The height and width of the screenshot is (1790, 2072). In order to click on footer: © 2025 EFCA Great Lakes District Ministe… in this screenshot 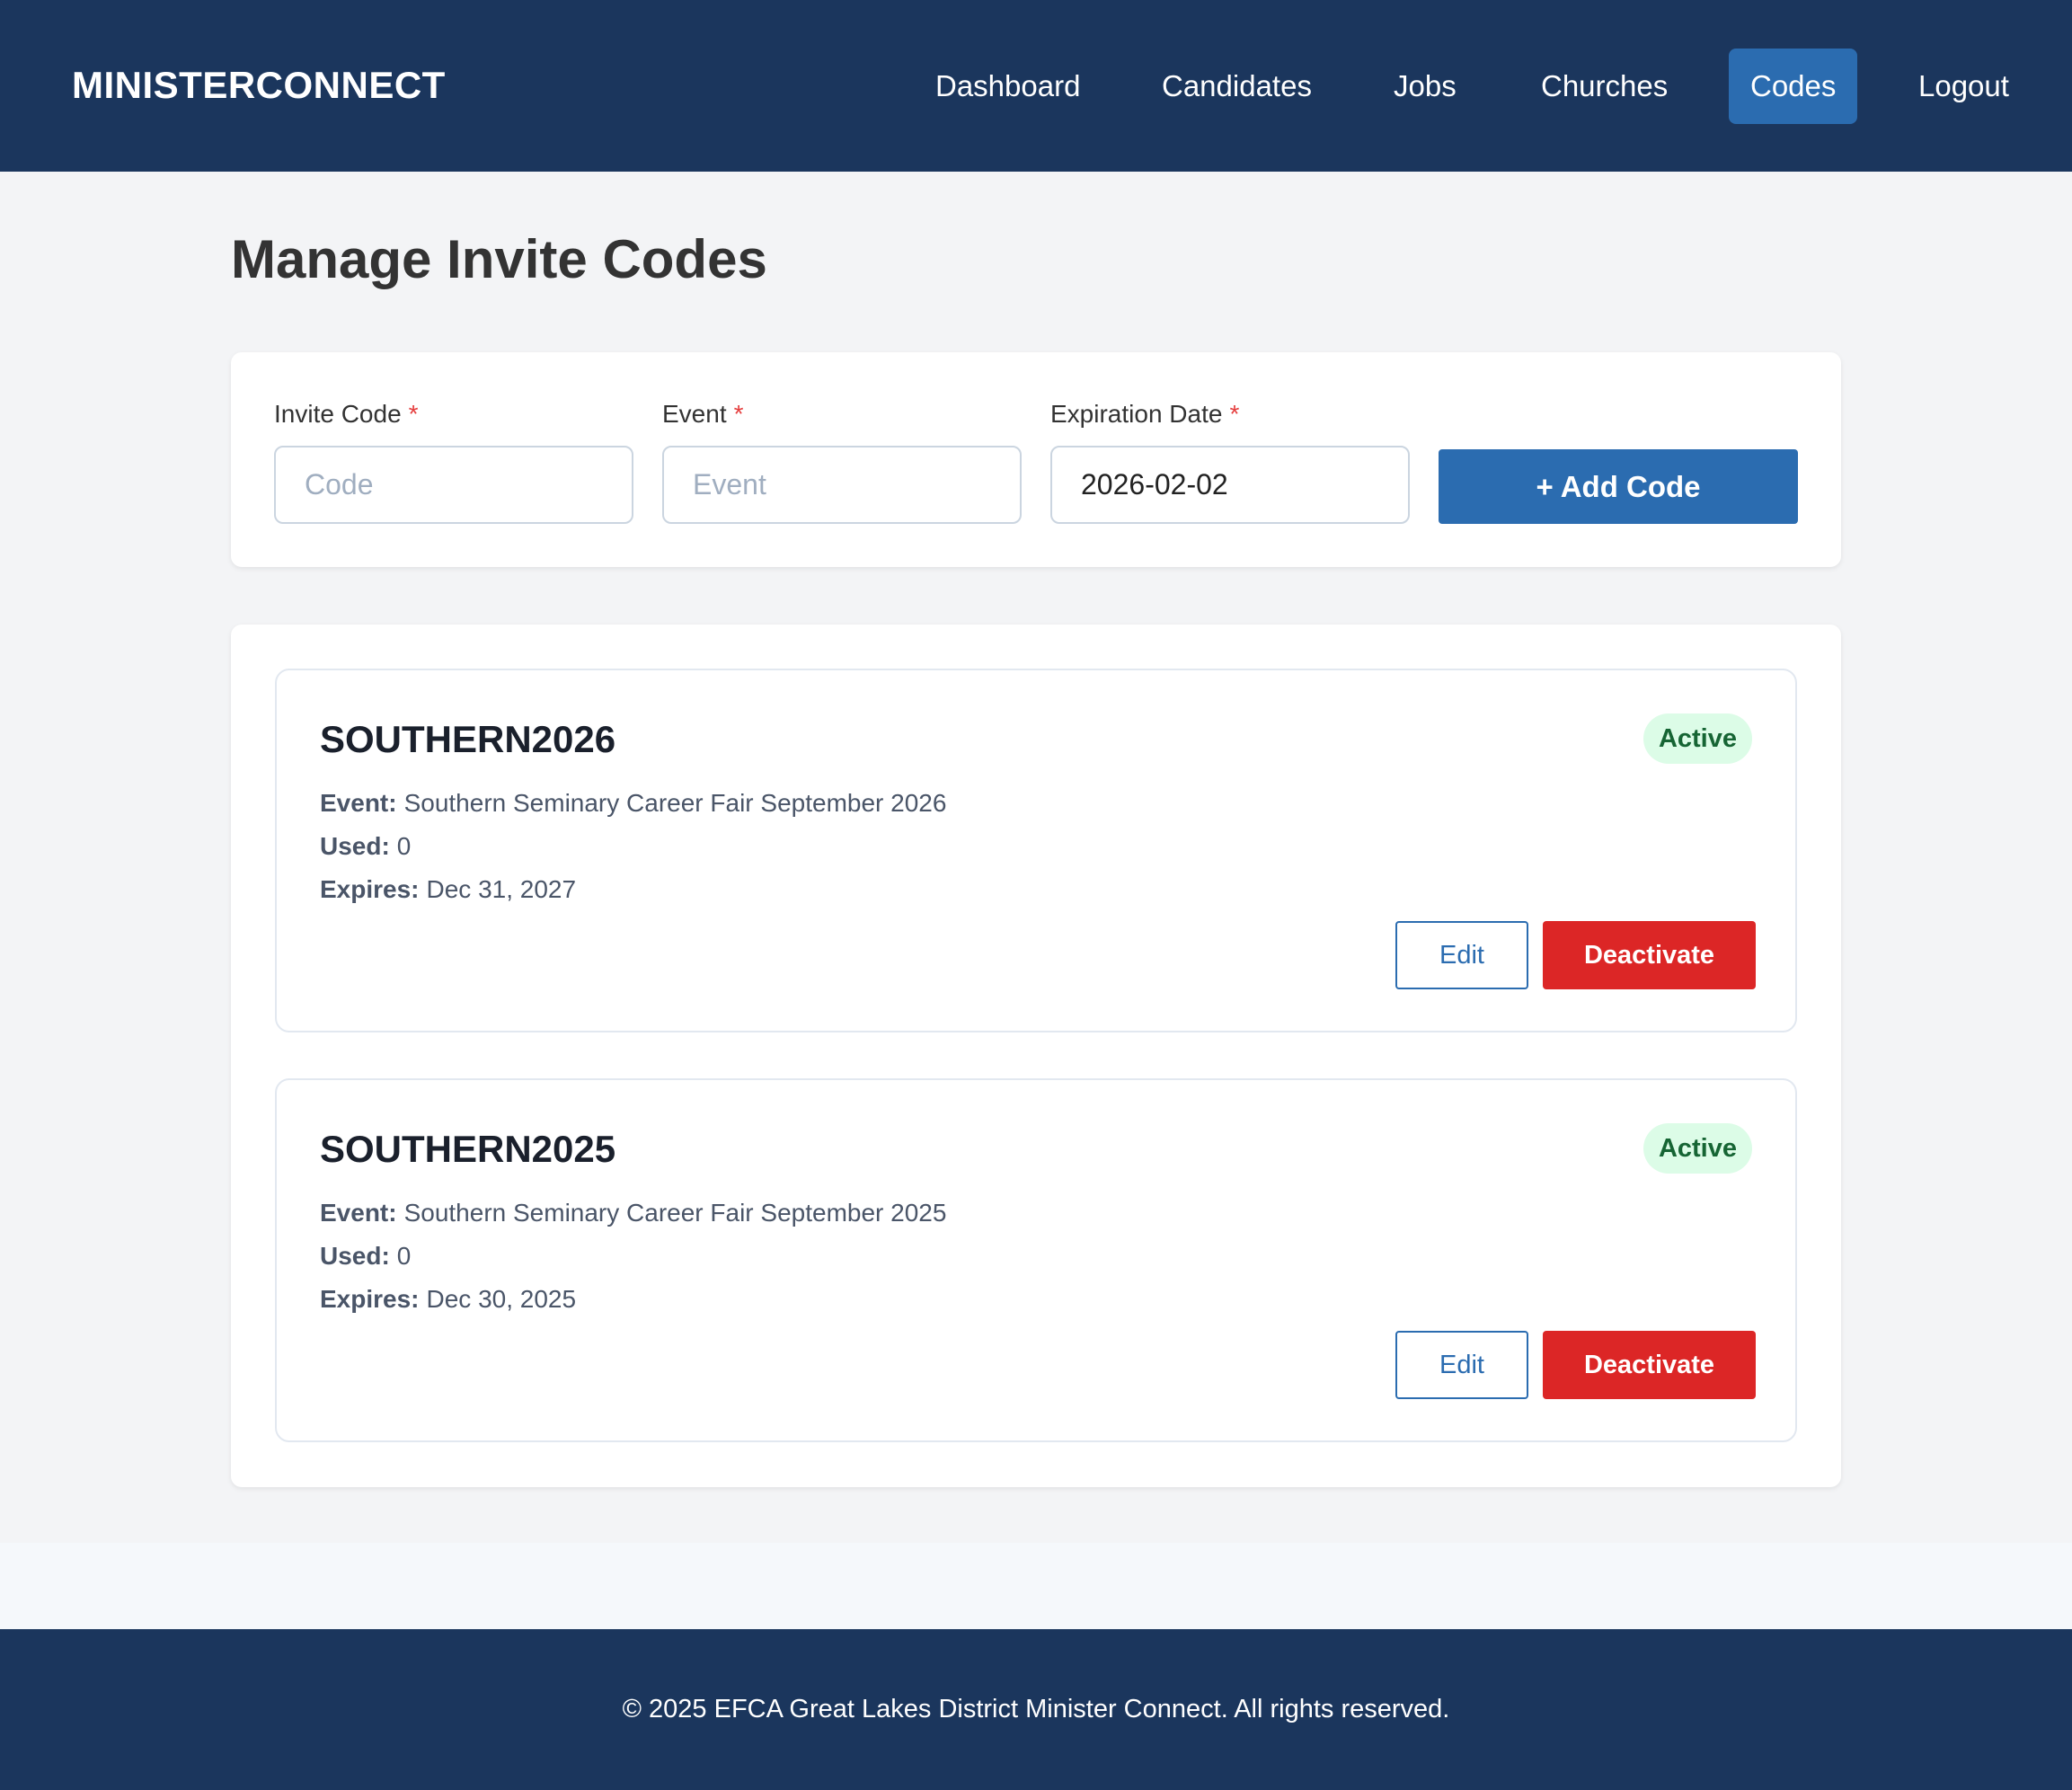, I will do `click(1036, 1709)`.